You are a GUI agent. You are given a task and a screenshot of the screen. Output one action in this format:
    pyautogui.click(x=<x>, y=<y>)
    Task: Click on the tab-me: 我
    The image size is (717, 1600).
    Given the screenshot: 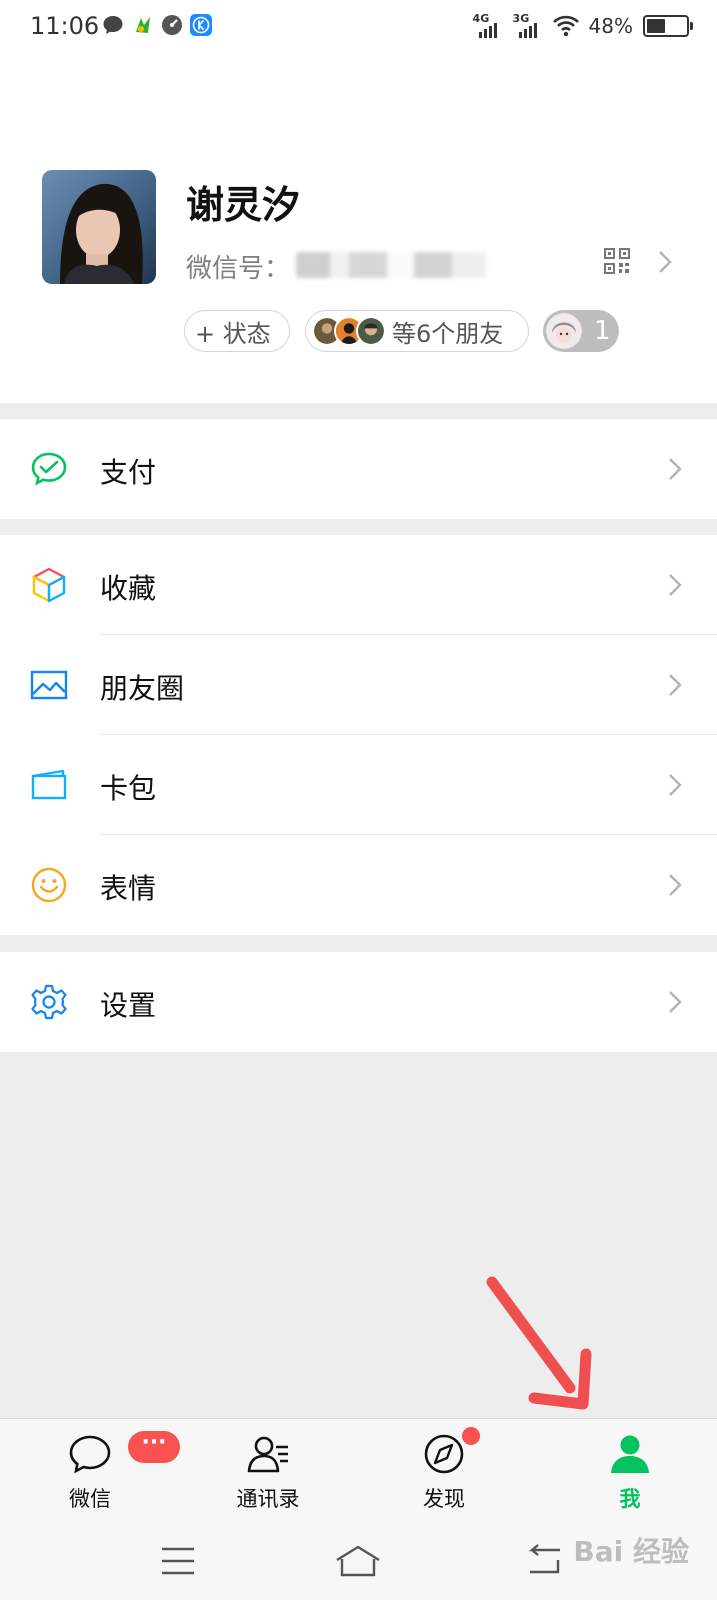 What is the action you would take?
    pyautogui.click(x=628, y=1472)
    